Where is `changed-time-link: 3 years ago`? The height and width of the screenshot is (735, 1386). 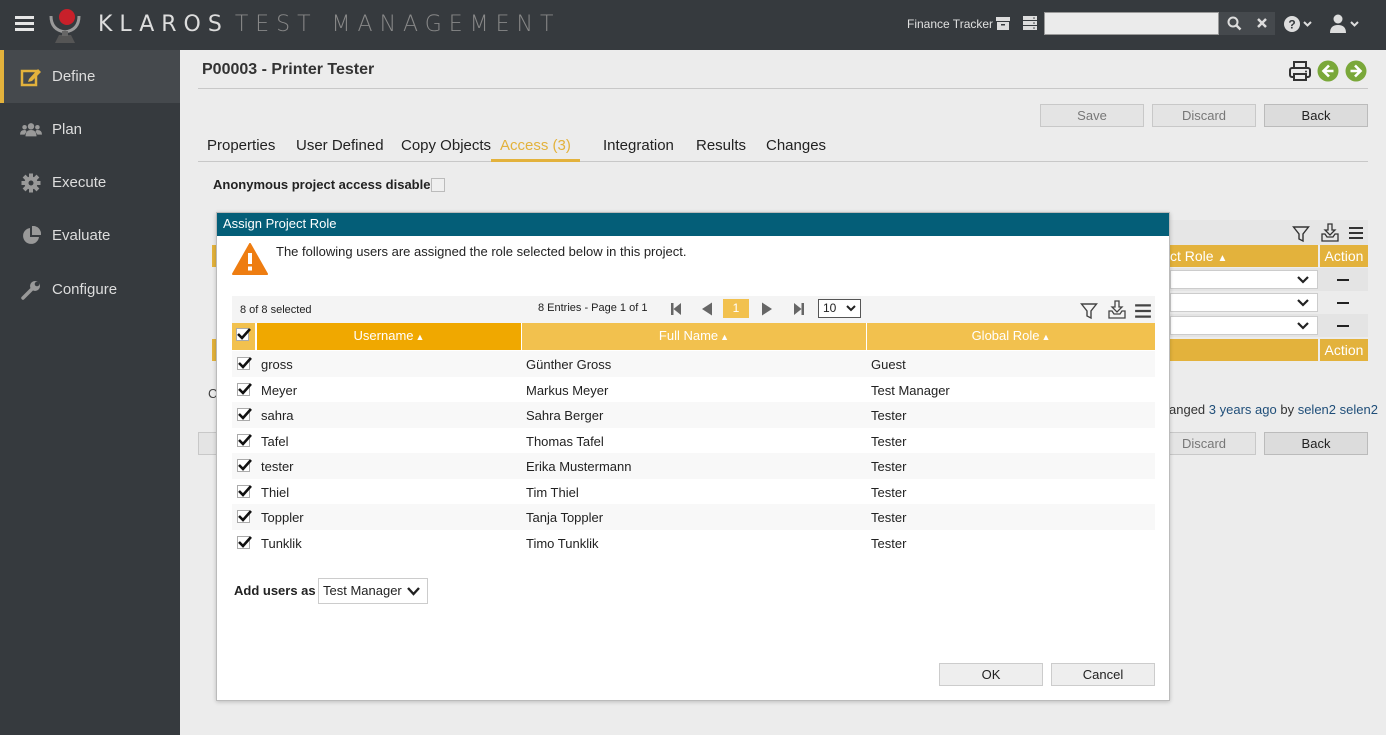
changed-time-link: 3 years ago is located at coordinates (1243, 409).